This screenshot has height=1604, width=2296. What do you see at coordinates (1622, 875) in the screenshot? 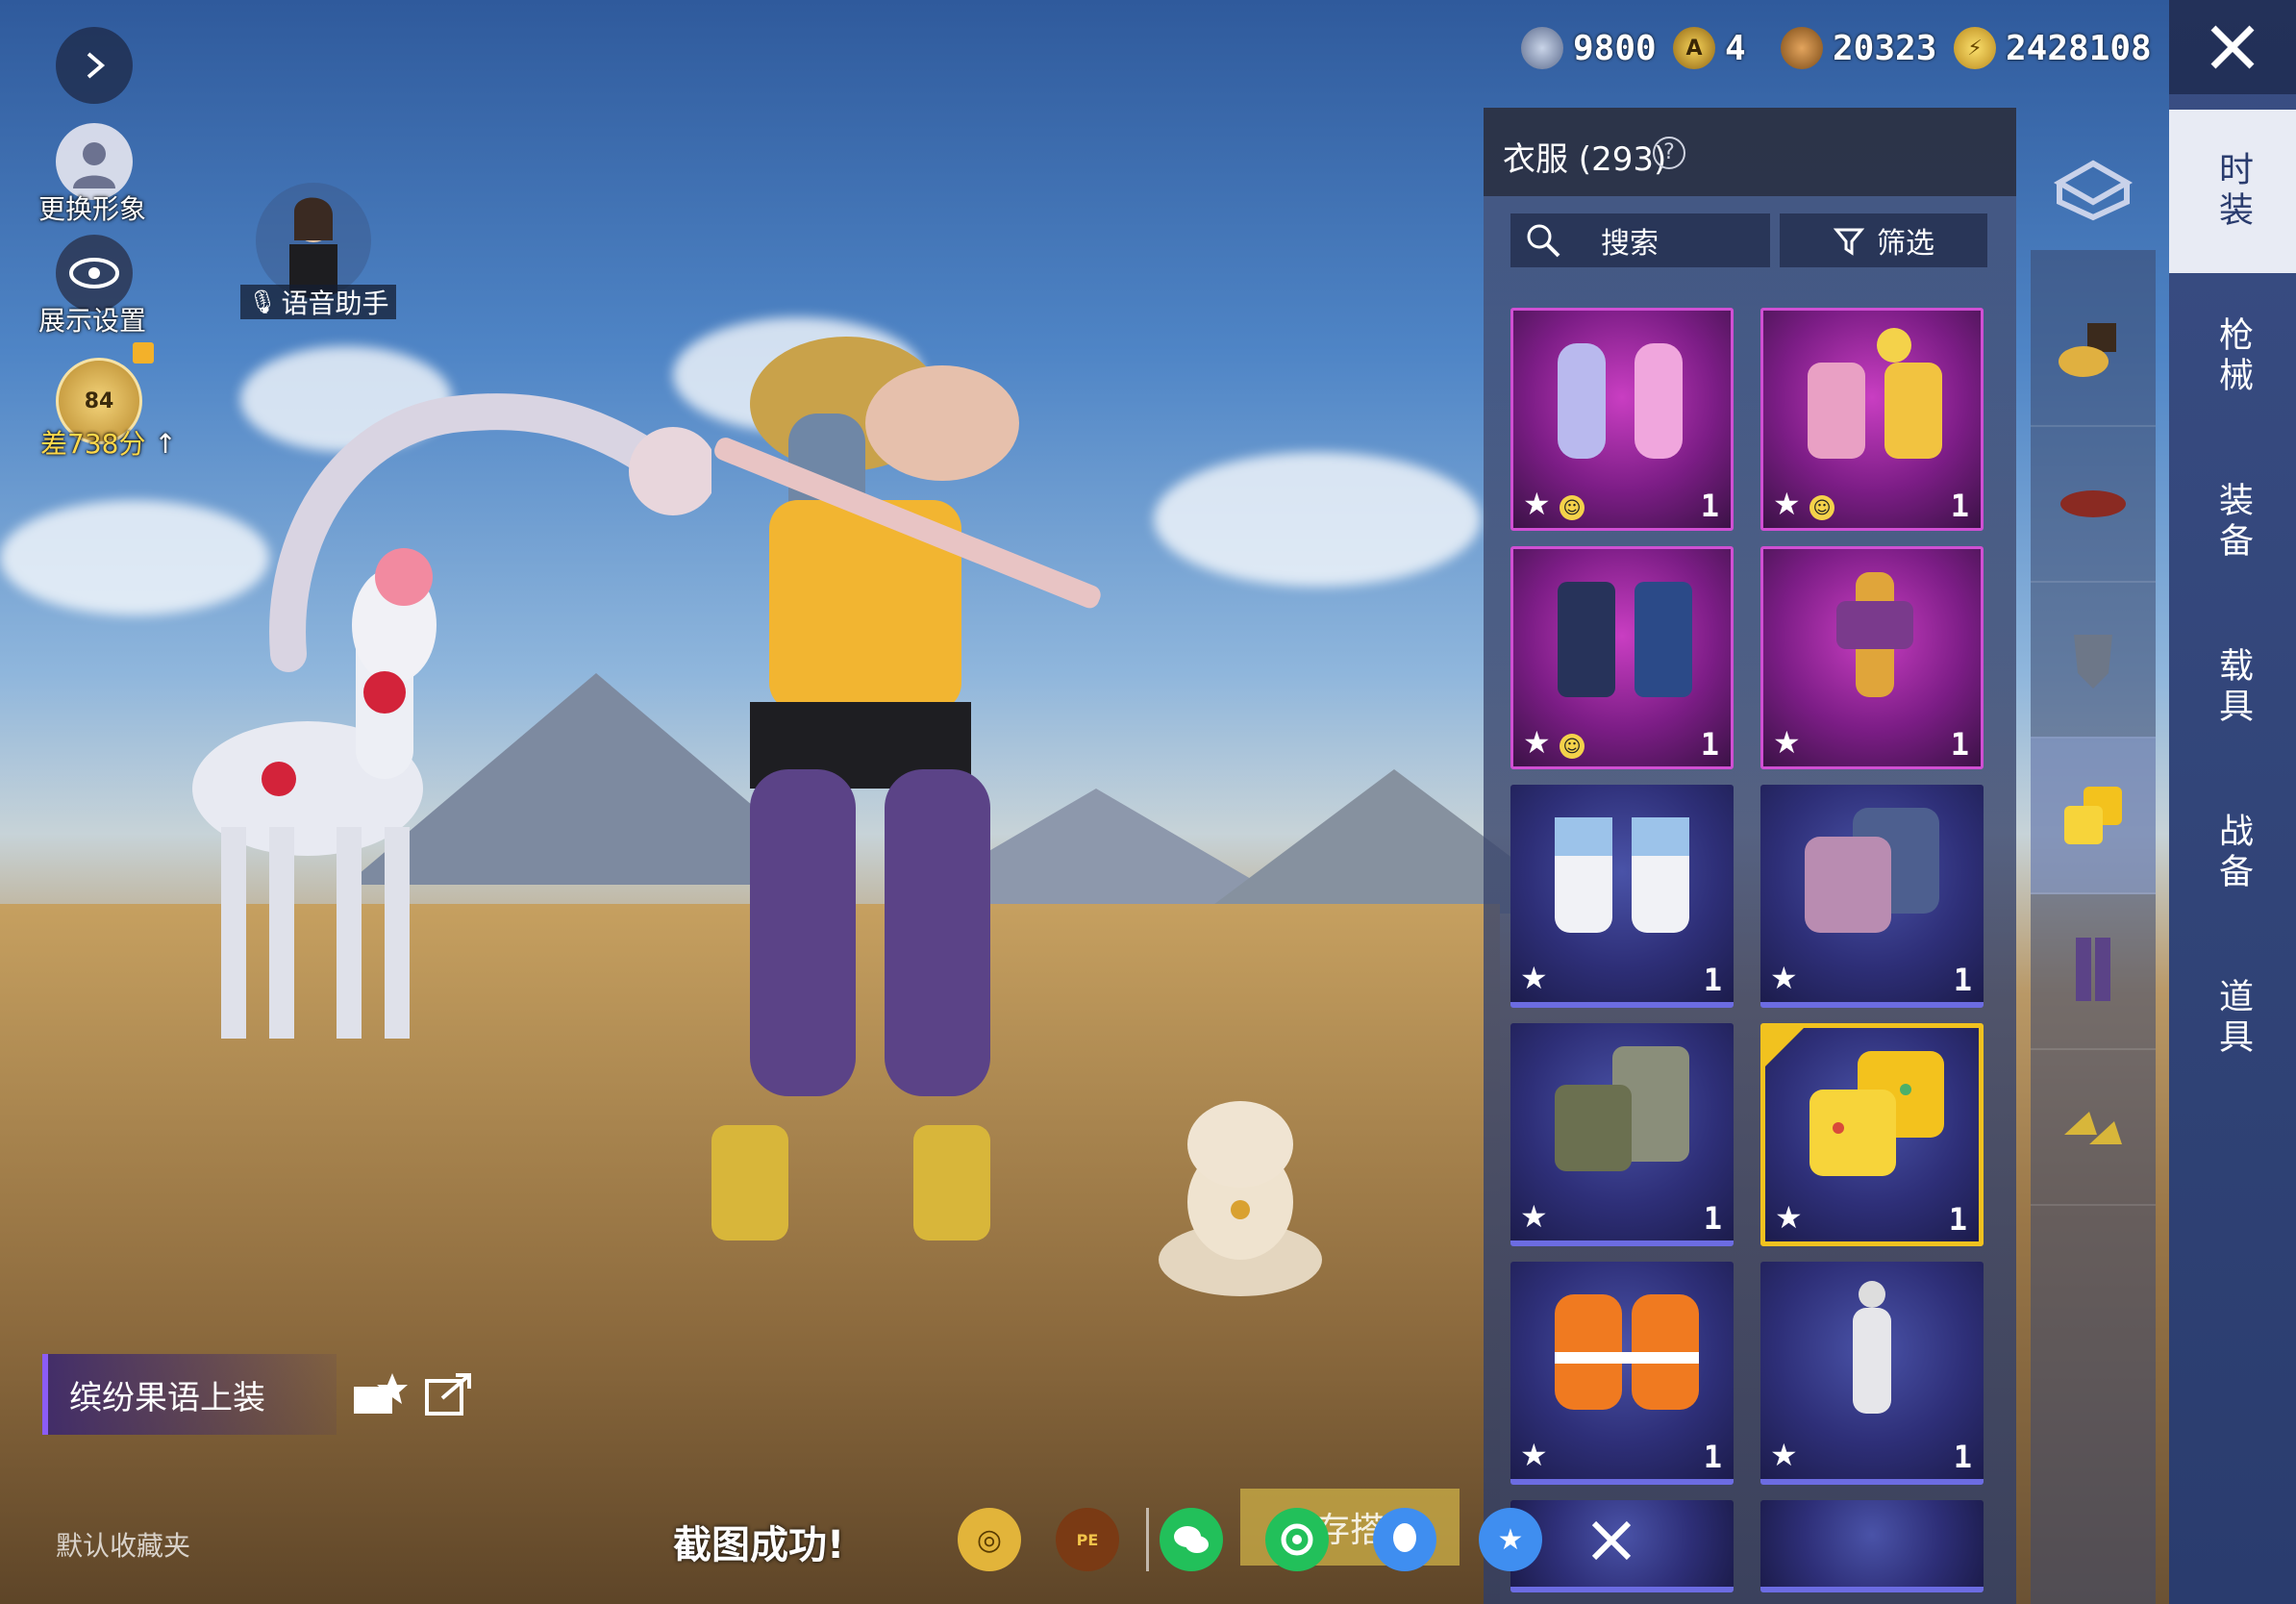
I see `white-overalls-outfit-icon` at bounding box center [1622, 875].